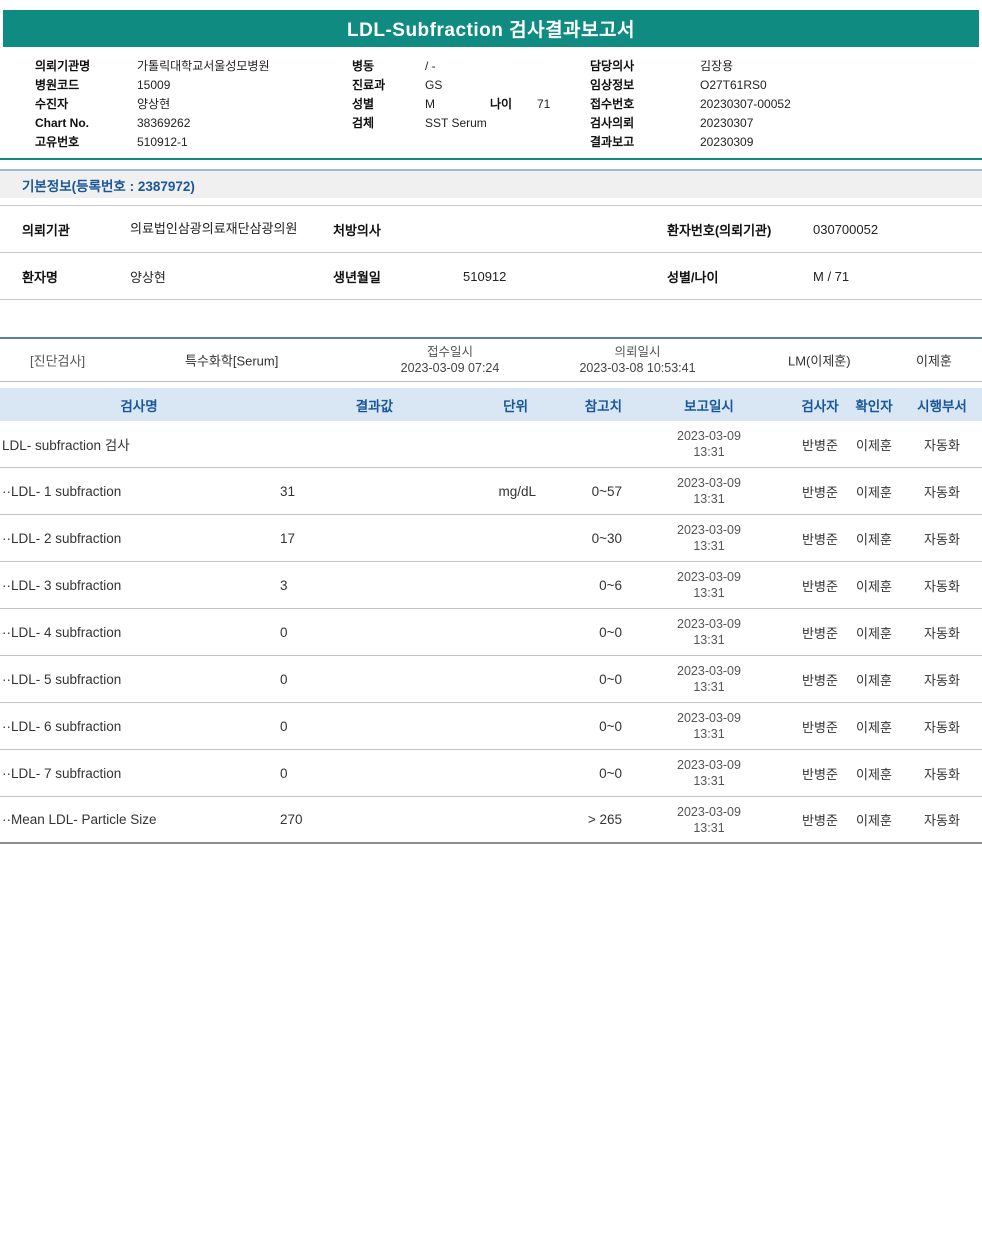 This screenshot has width=982, height=1237. What do you see at coordinates (288, 538) in the screenshot?
I see `result-value: 17` at bounding box center [288, 538].